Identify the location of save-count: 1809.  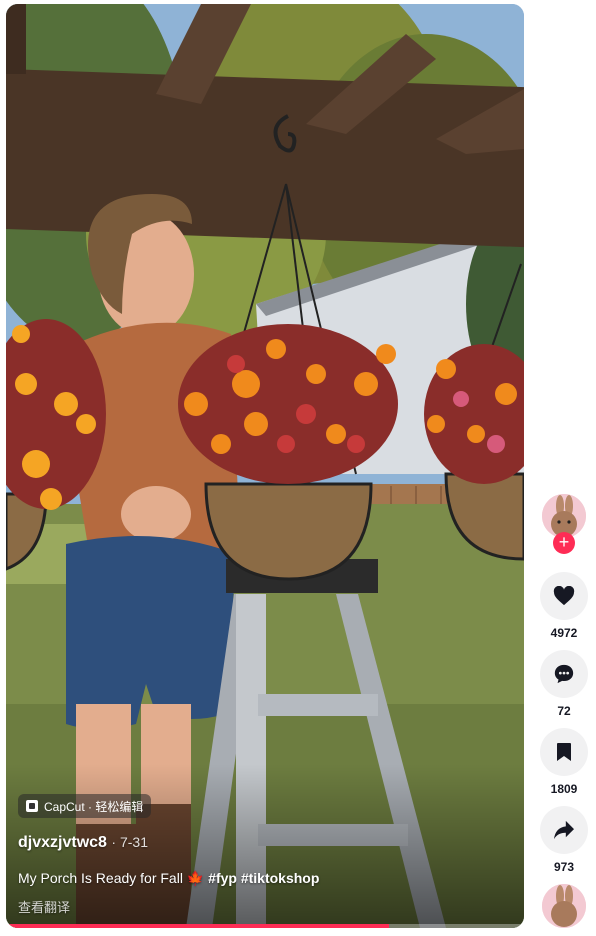
(564, 789).